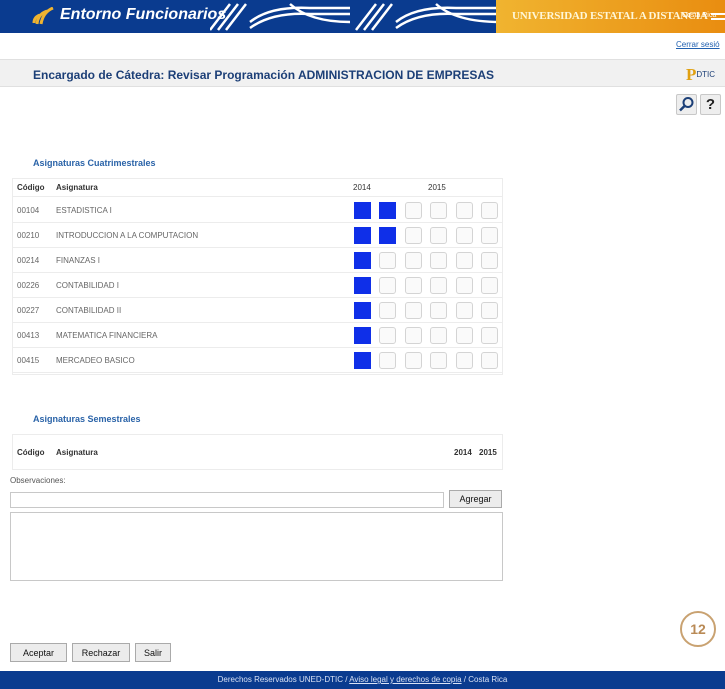 The width and height of the screenshot is (725, 689). Describe the element at coordinates (475, 499) in the screenshot. I see `add-button: Agregar` at that location.